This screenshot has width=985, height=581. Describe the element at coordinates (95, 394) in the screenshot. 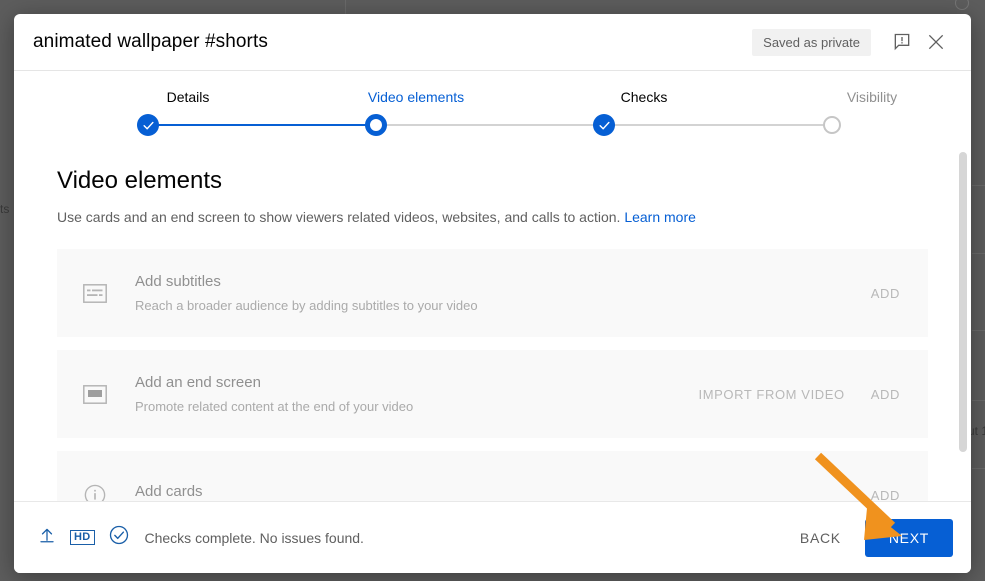

I see `end-screen-icon` at that location.